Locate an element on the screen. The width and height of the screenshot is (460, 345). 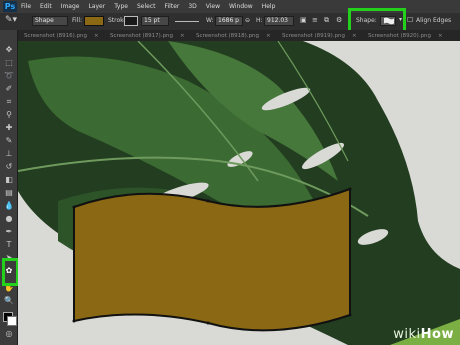
blur-tool-icon: 💧 is located at coordinates (9, 205).